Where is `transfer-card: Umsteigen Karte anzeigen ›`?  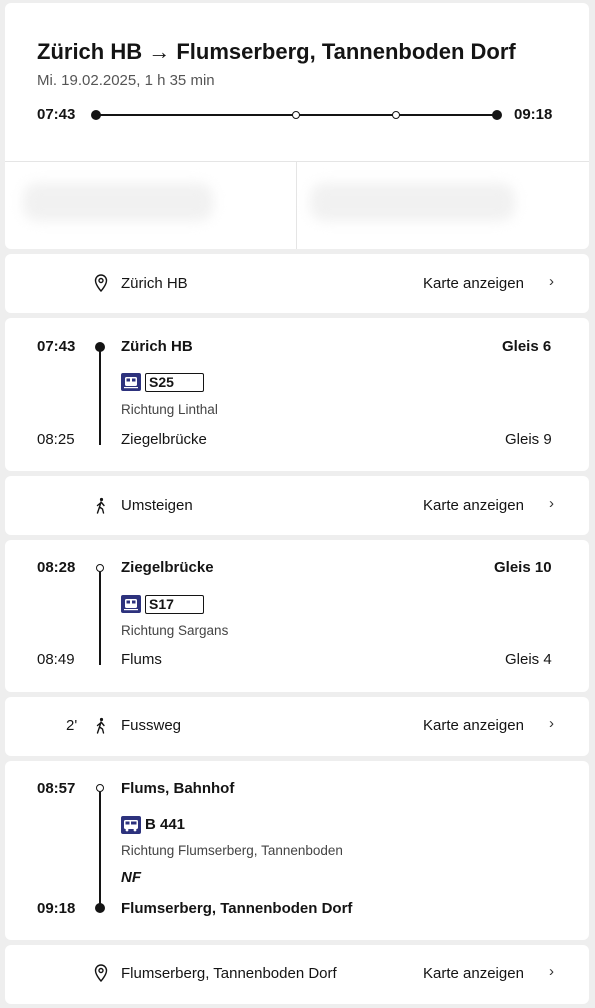 transfer-card: Umsteigen Karte anzeigen › is located at coordinates (297, 505).